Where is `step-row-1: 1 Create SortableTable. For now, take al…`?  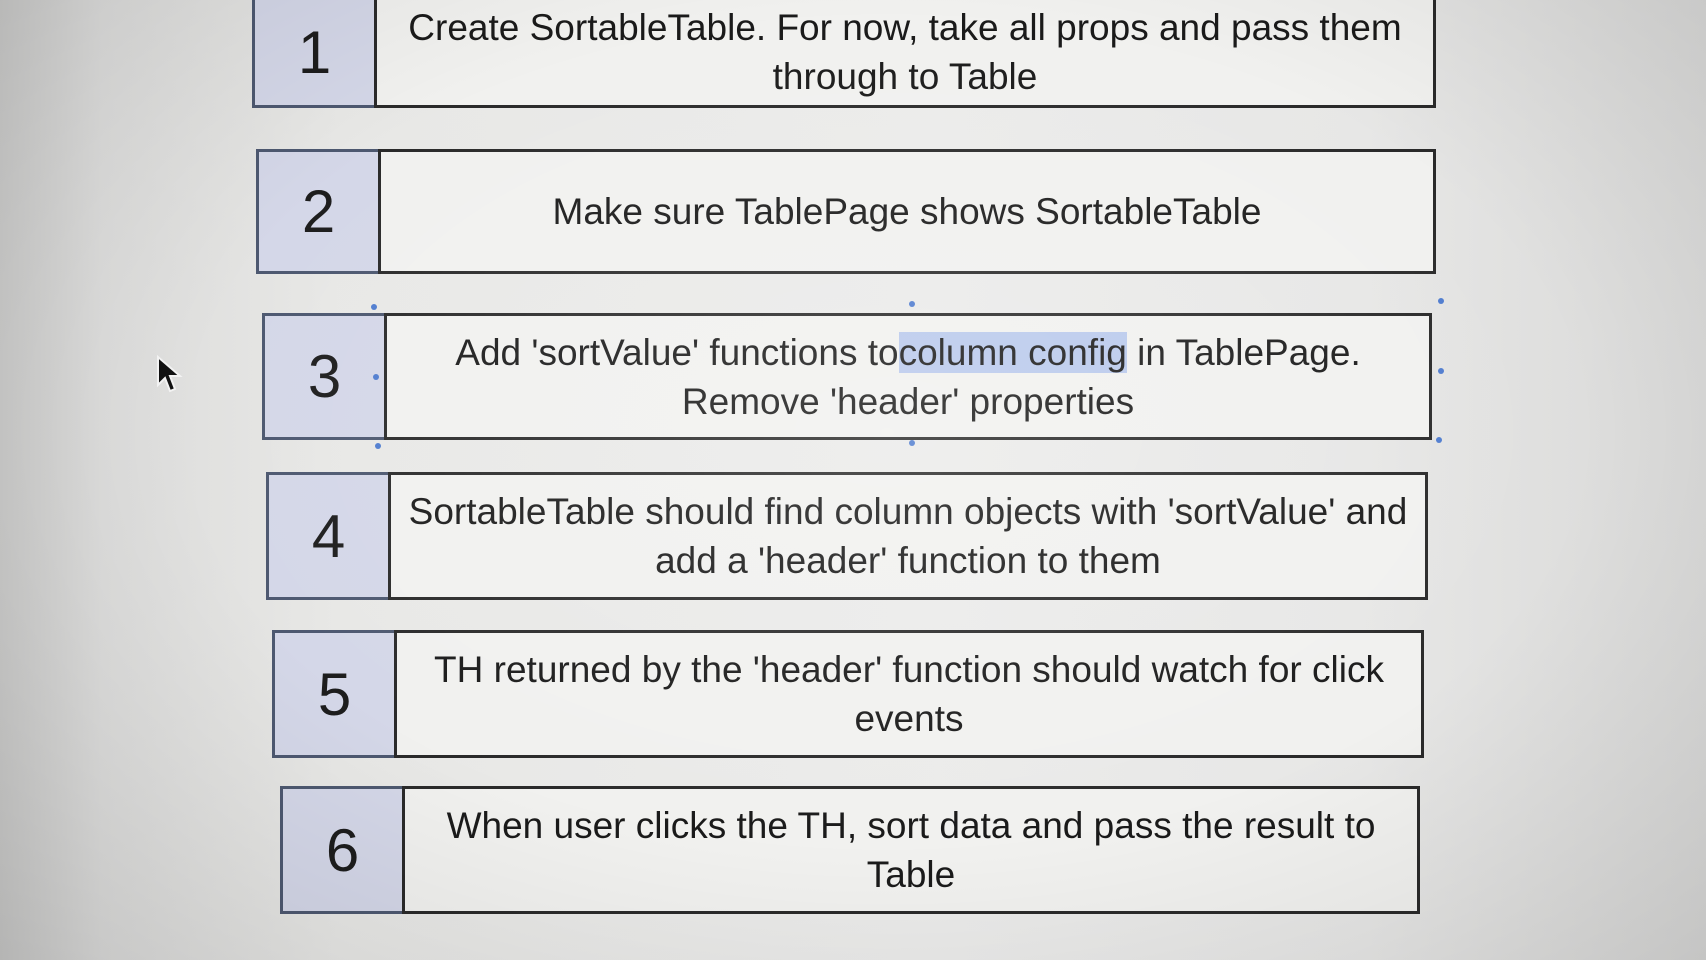
step-row-1: 1 Create SortableTable. For now, take al… is located at coordinates (844, 54).